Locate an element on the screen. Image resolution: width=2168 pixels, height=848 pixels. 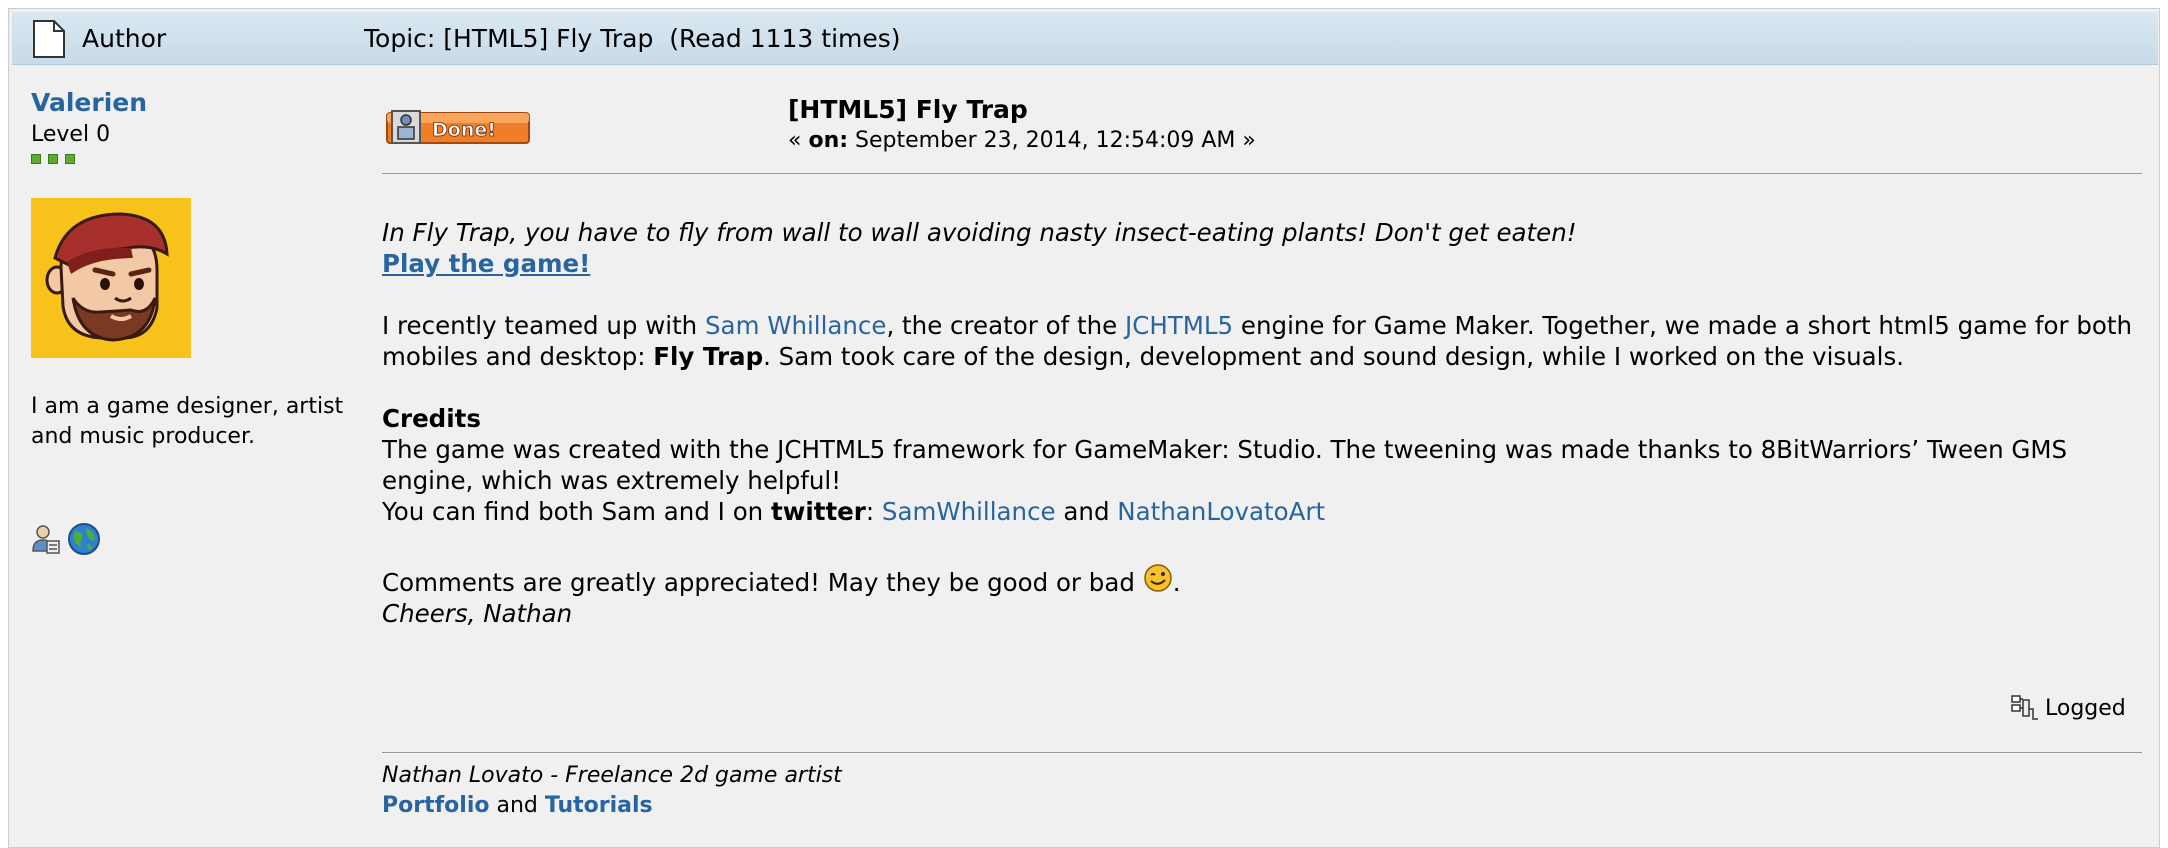
view-profile-icon is located at coordinates (46, 539).